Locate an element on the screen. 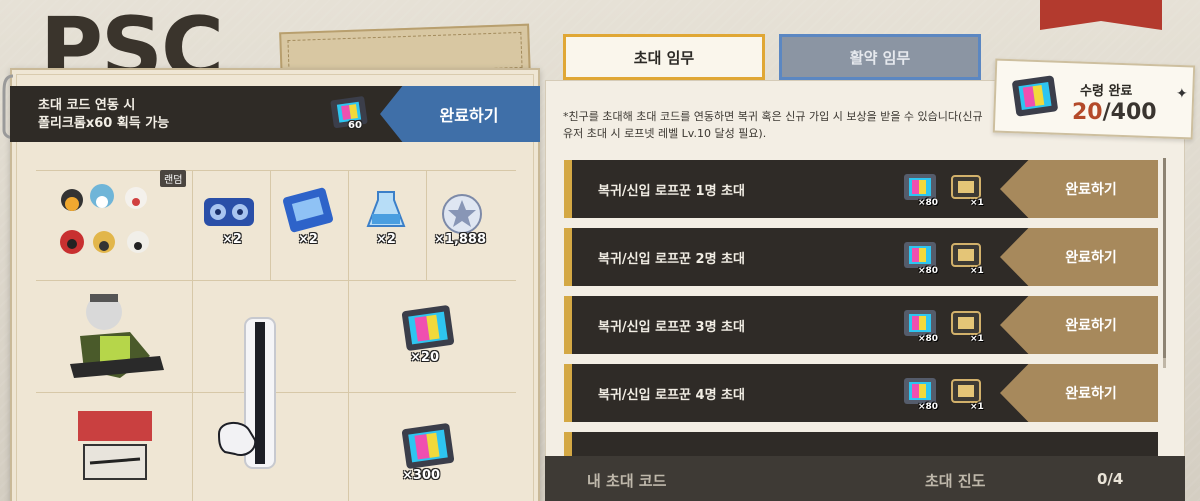  character-figure-icon is located at coordinates (117, 336).